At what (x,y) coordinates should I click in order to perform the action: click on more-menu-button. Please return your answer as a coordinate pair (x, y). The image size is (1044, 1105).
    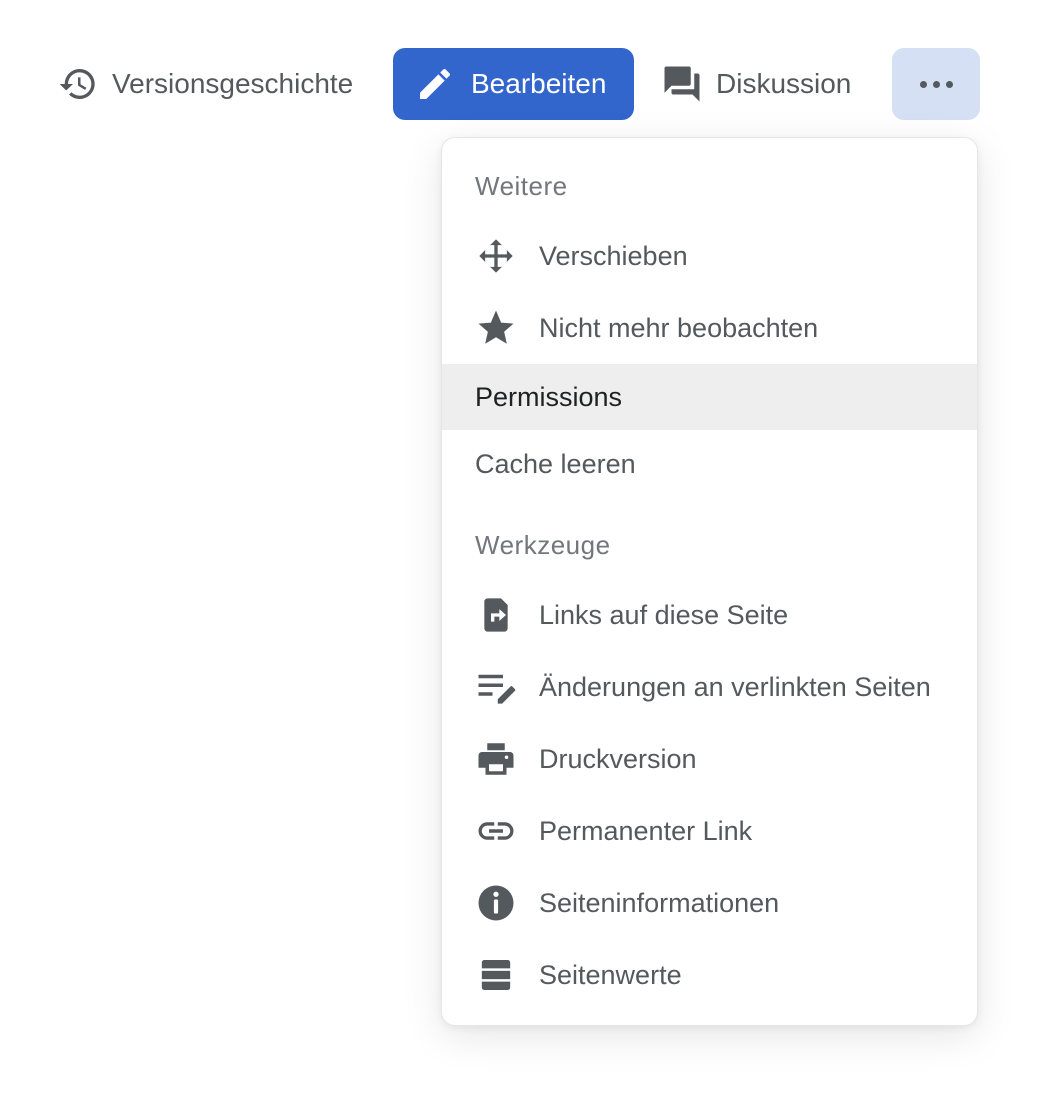
    Looking at the image, I should click on (936, 84).